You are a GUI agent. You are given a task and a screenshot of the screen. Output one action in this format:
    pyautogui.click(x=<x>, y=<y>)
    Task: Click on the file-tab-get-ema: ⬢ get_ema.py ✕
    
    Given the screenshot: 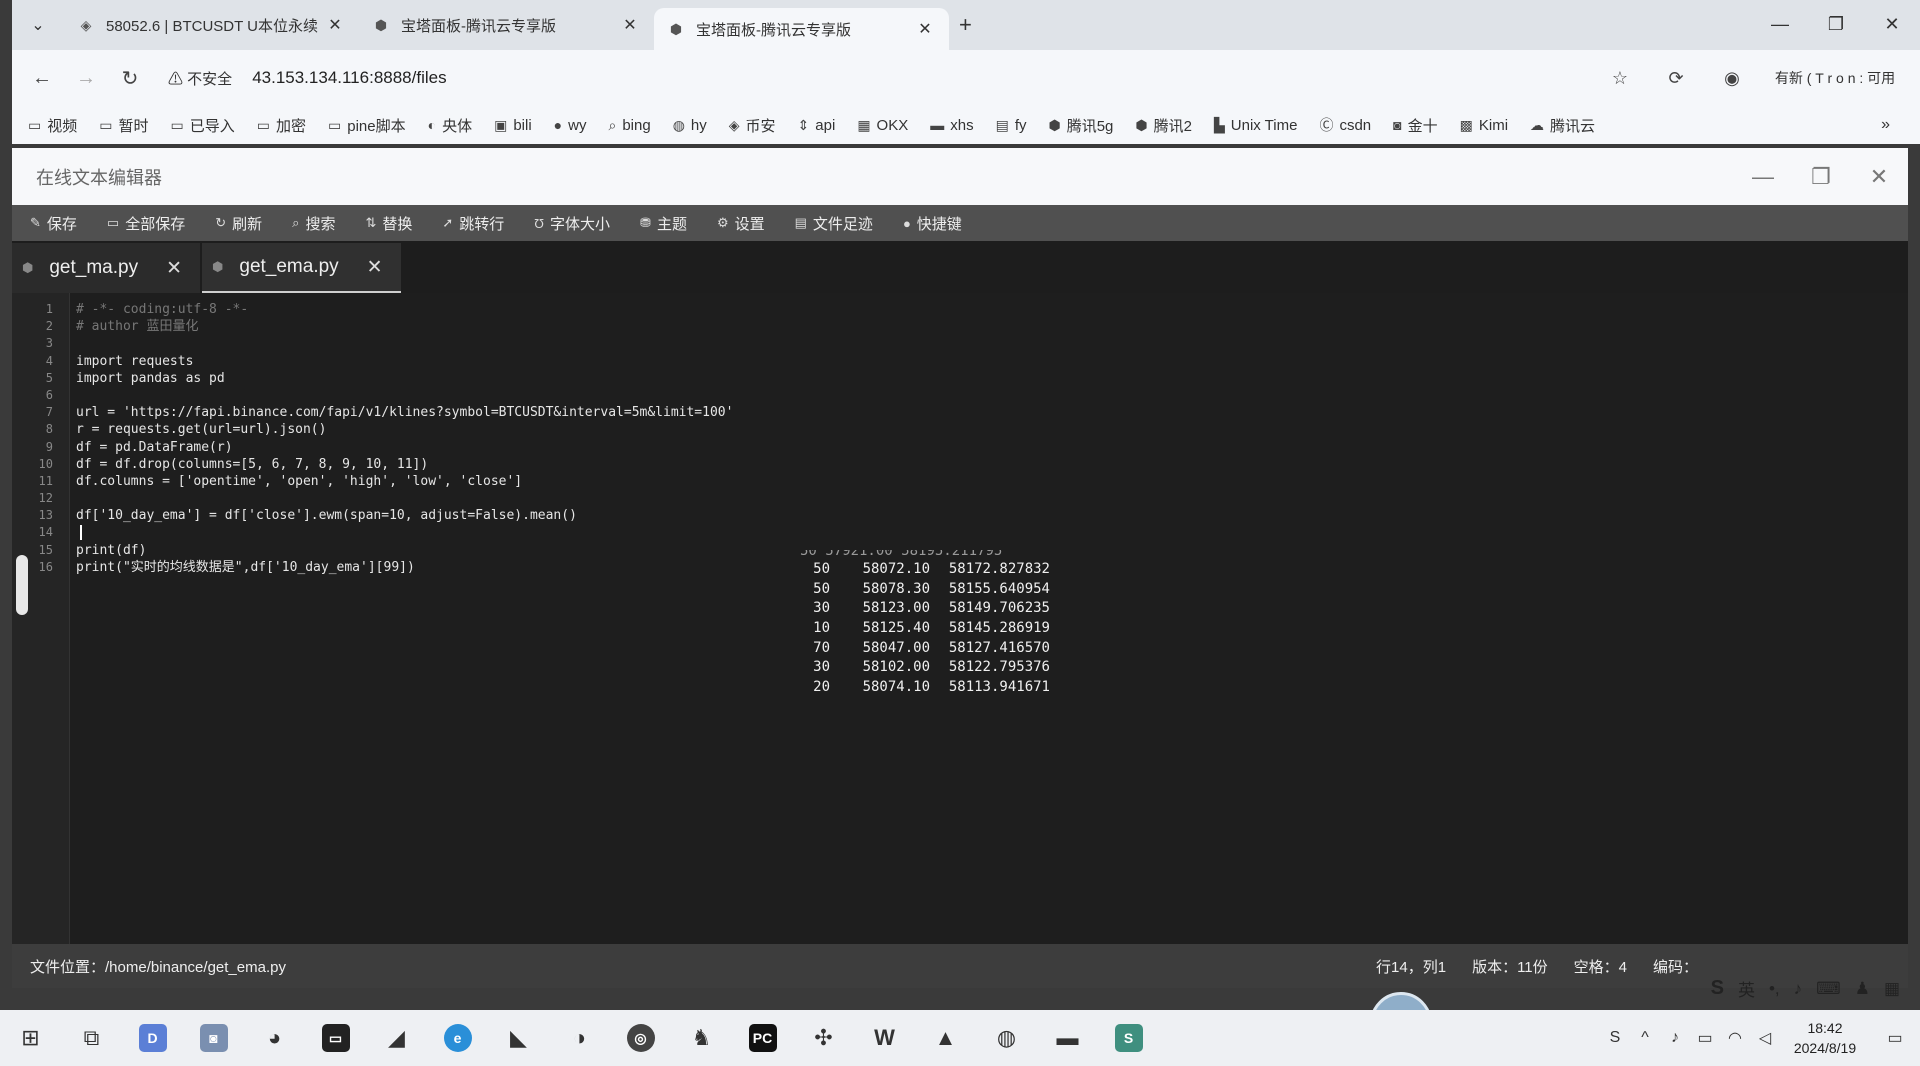 What is the action you would take?
    pyautogui.click(x=301, y=268)
    